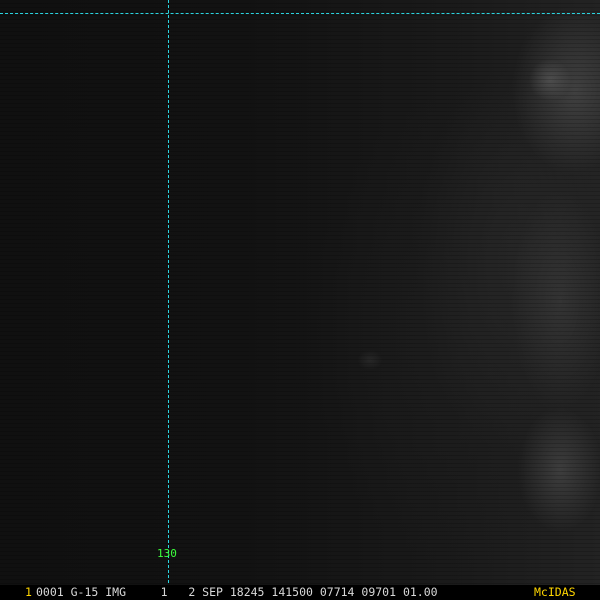  What do you see at coordinates (167, 553) in the screenshot?
I see `longitude-label: 130` at bounding box center [167, 553].